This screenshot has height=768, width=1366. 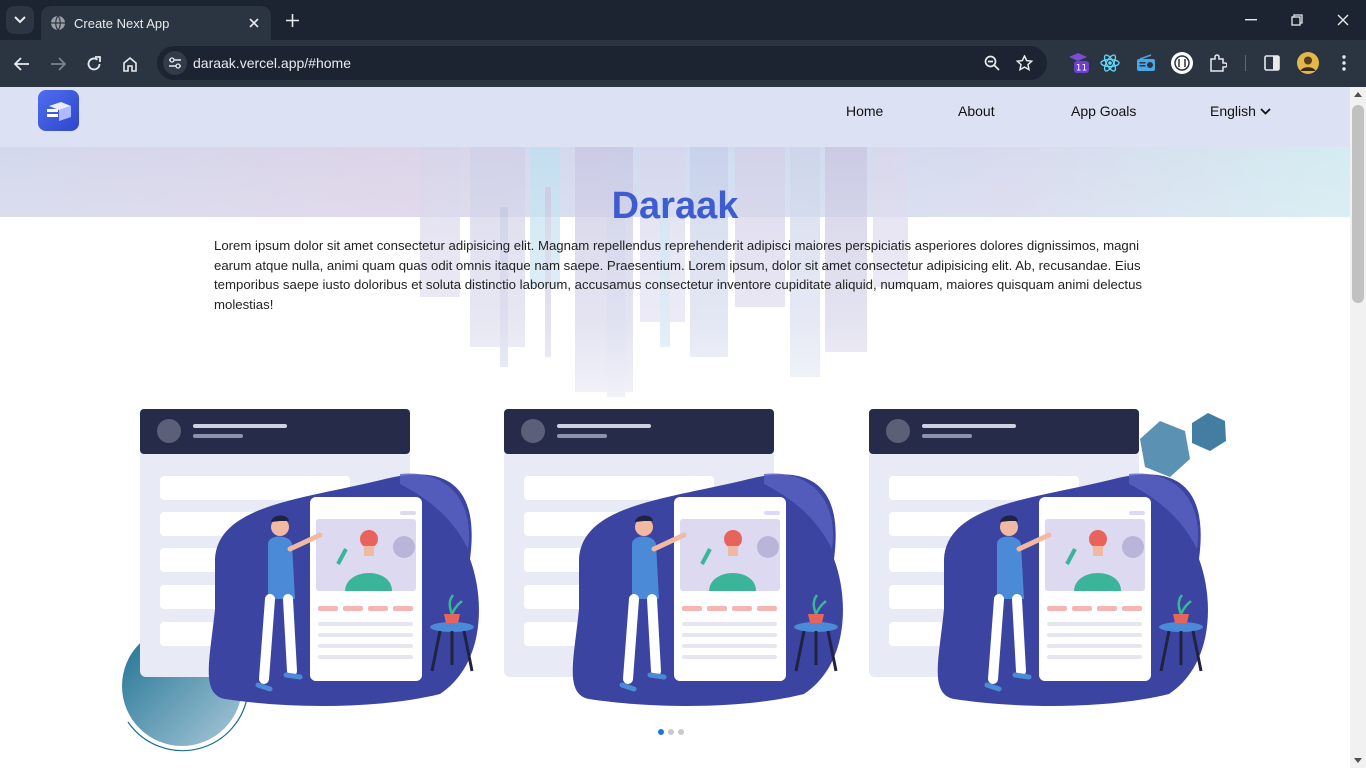 I want to click on close-window-button, so click(x=1343, y=20).